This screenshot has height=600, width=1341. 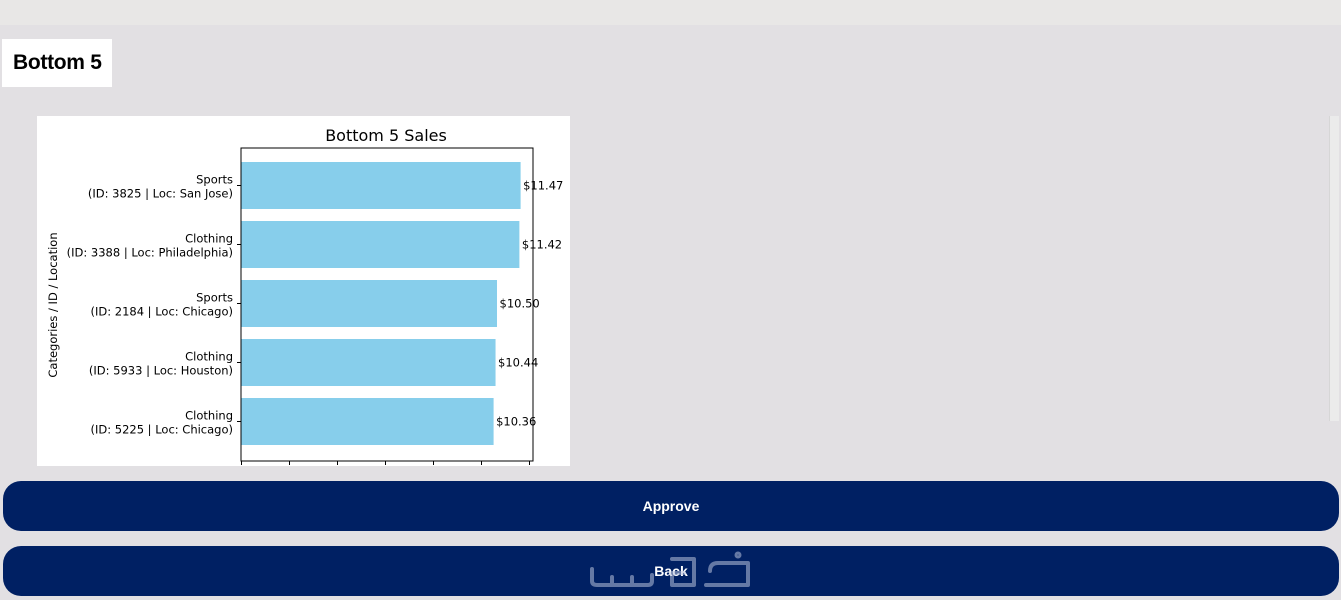 What do you see at coordinates (57, 63) in the screenshot?
I see `section-title: Bottom 5` at bounding box center [57, 63].